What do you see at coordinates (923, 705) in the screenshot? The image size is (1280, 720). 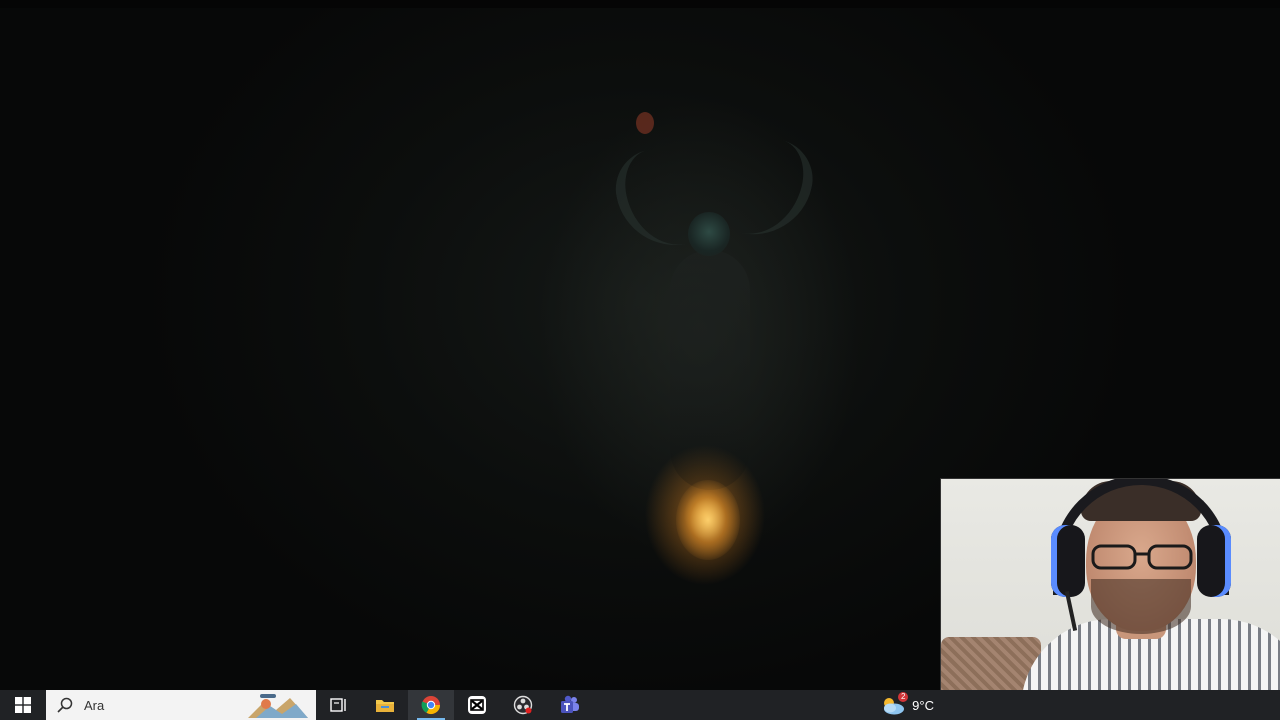 I see `temperature-text: 9°C` at bounding box center [923, 705].